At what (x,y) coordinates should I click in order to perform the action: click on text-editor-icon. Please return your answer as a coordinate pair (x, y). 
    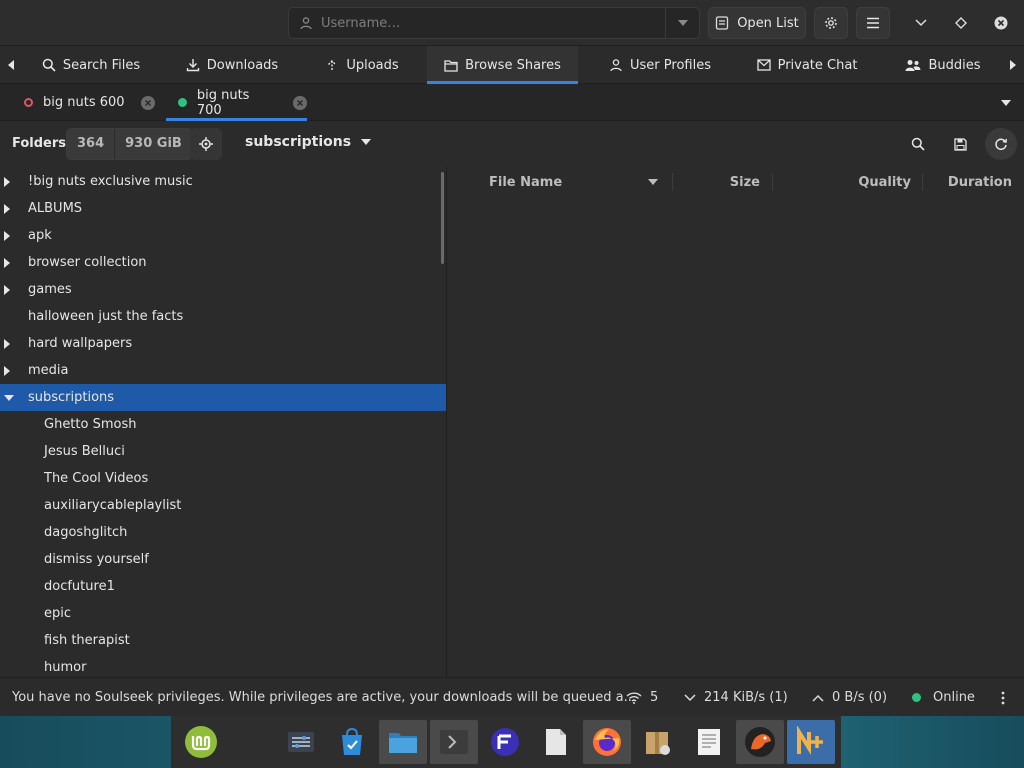
    Looking at the image, I should click on (709, 742).